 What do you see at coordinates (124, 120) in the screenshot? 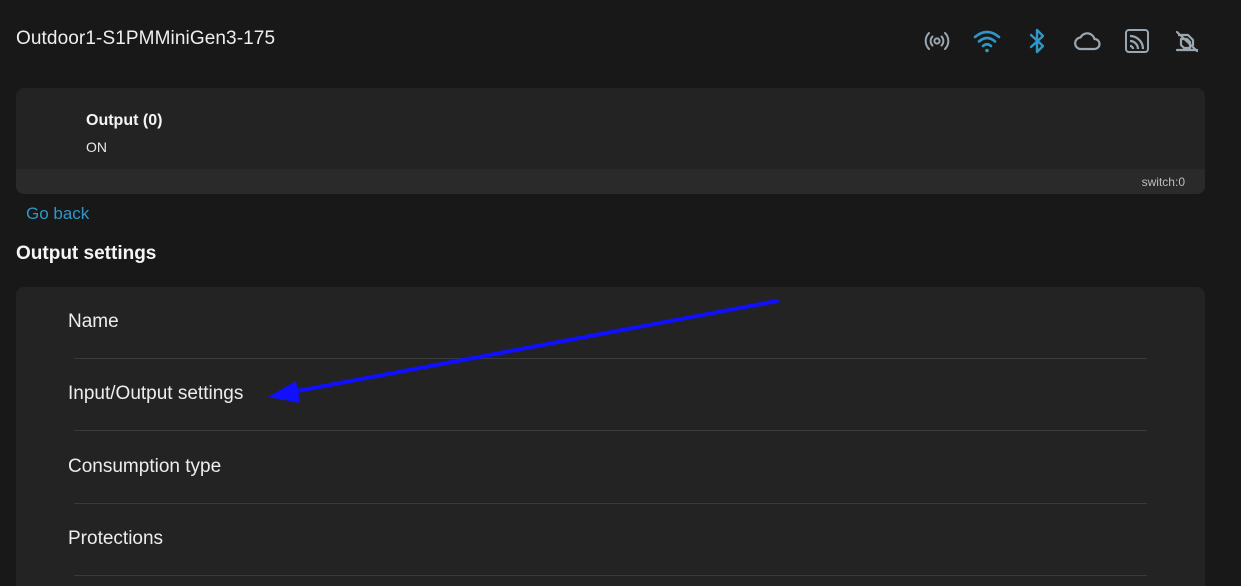
I see `output-name: Output (0)` at bounding box center [124, 120].